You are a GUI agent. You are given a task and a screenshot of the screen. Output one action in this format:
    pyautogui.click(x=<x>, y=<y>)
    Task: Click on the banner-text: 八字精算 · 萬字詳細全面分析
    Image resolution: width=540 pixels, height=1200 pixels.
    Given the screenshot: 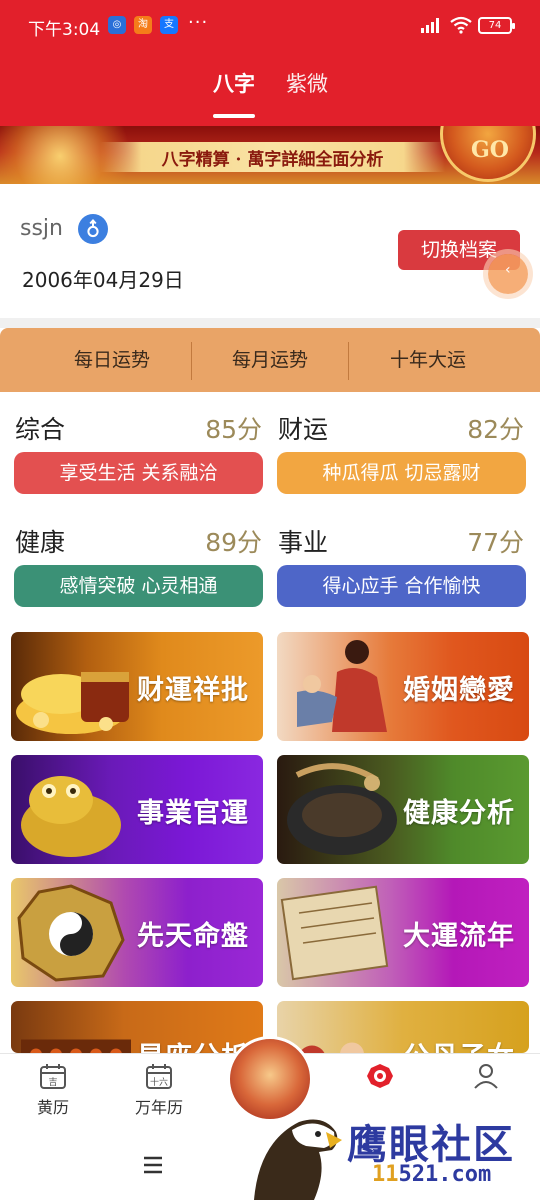 What is the action you would take?
    pyautogui.click(x=272, y=160)
    